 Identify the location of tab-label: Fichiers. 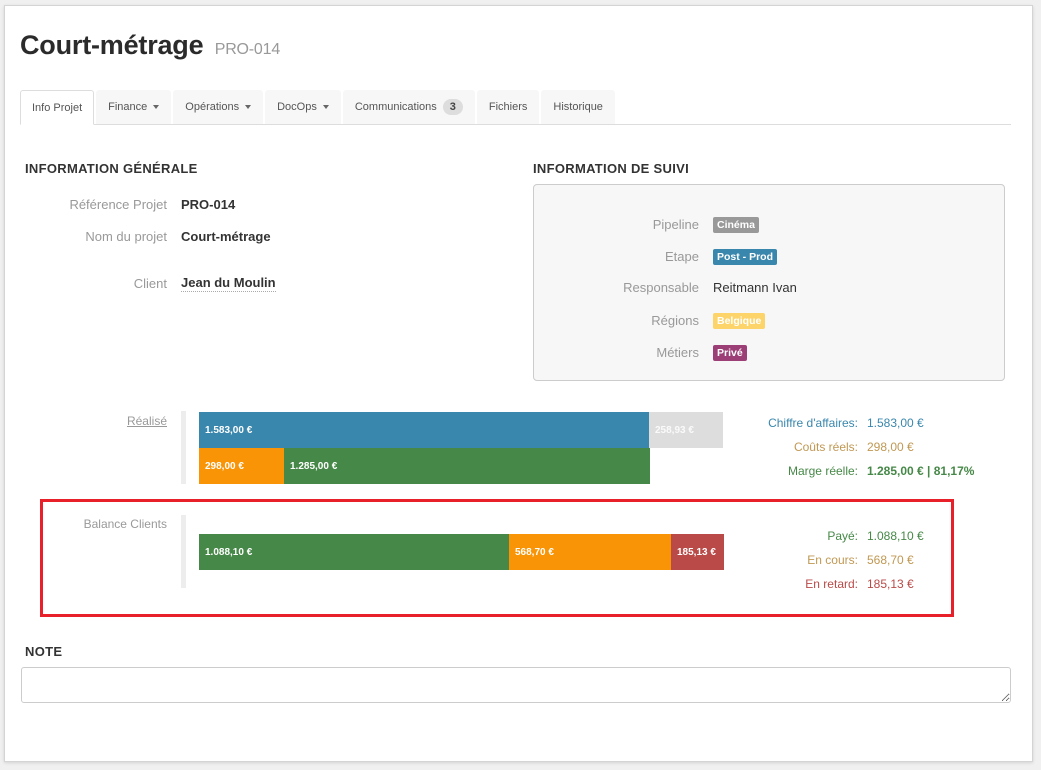
(508, 107).